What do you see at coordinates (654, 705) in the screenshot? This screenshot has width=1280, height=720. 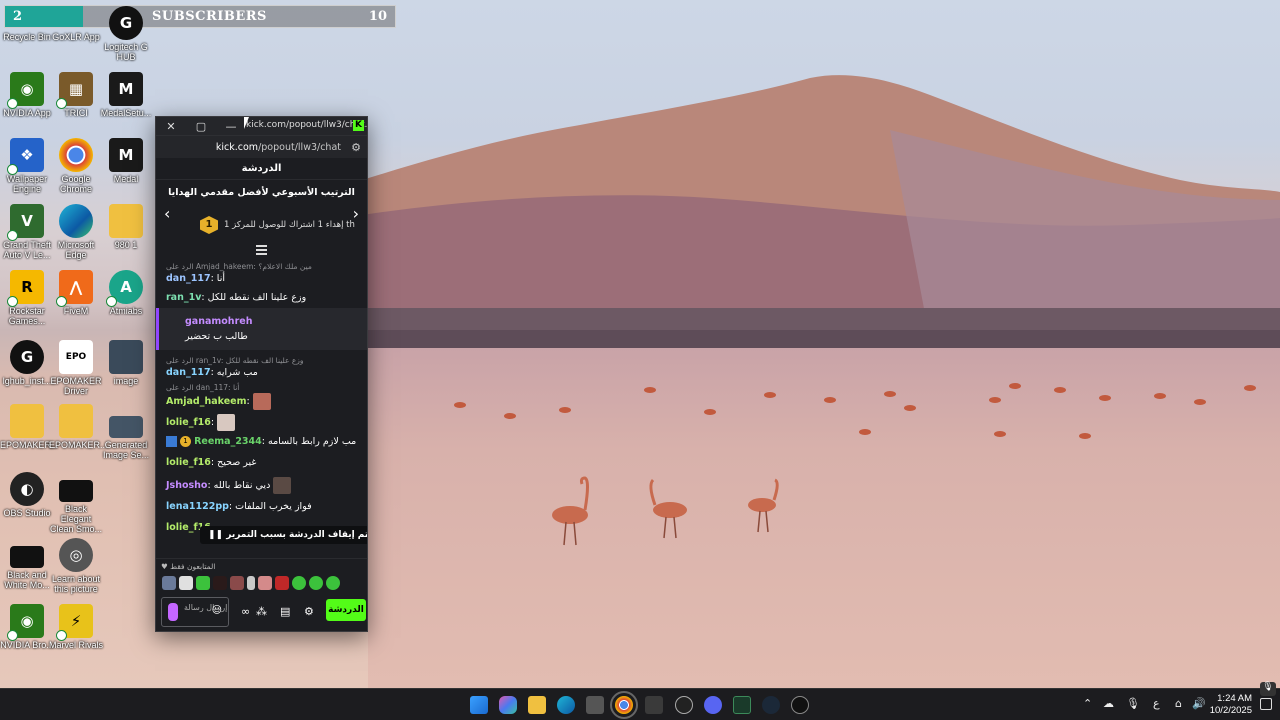 I see `calculator-icon` at bounding box center [654, 705].